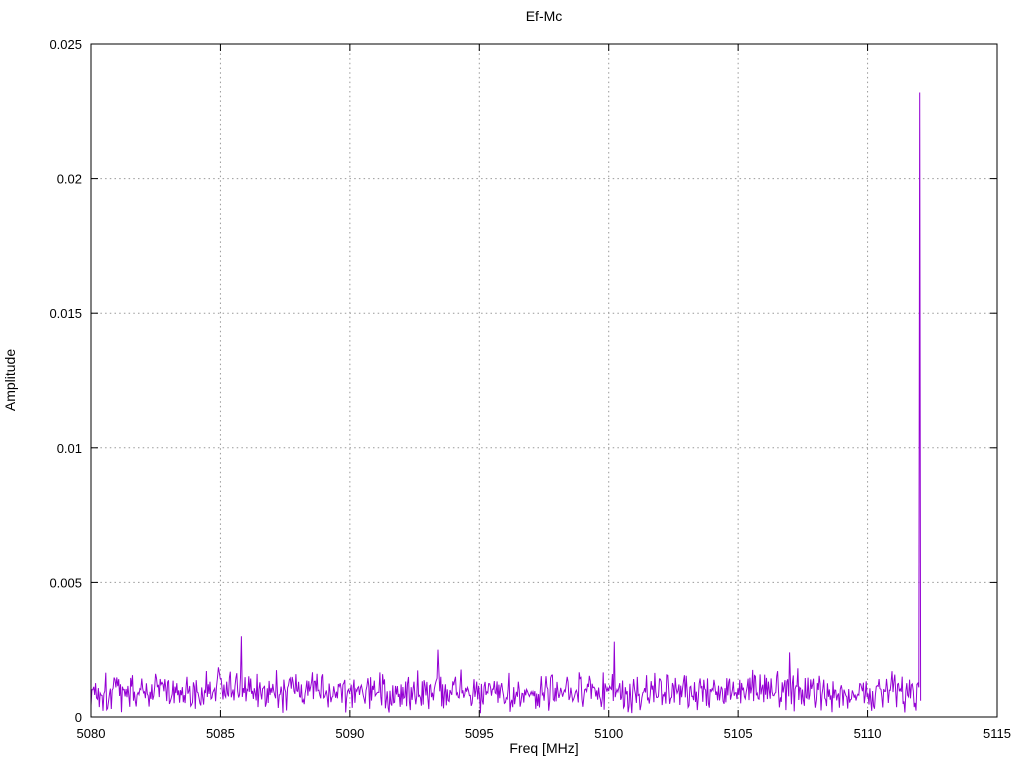 The height and width of the screenshot is (768, 1024). What do you see at coordinates (868, 733) in the screenshot?
I see `x-tick-label: 5110` at bounding box center [868, 733].